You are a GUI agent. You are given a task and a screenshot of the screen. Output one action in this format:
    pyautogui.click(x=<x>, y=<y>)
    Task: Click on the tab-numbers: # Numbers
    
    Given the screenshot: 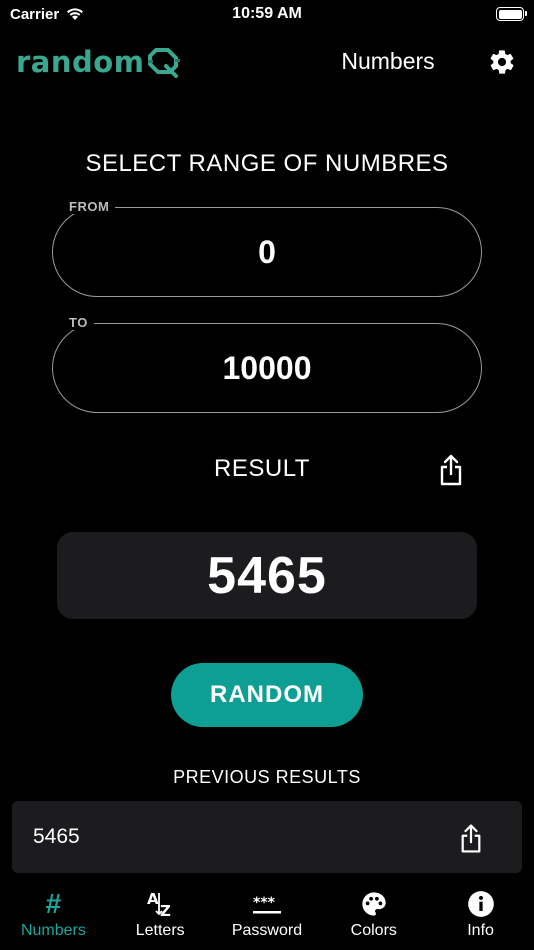 What is the action you would take?
    pyautogui.click(x=53, y=912)
    